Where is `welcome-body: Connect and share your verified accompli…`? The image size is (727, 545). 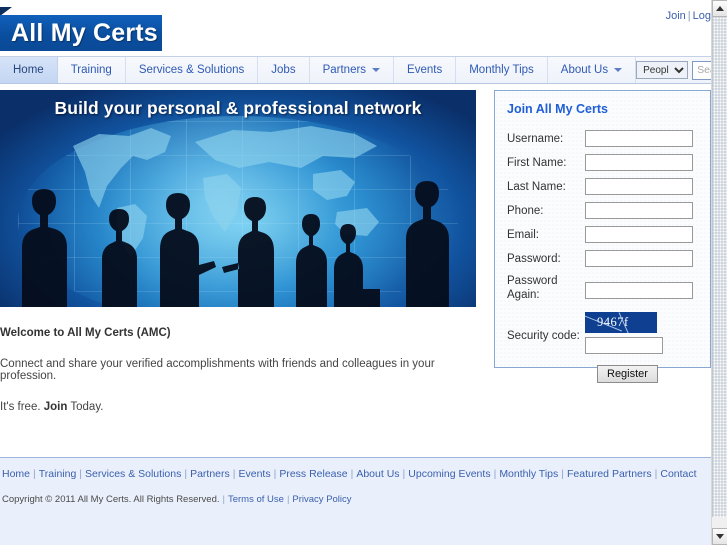
welcome-body: Connect and share your verified accompli… is located at coordinates (217, 370).